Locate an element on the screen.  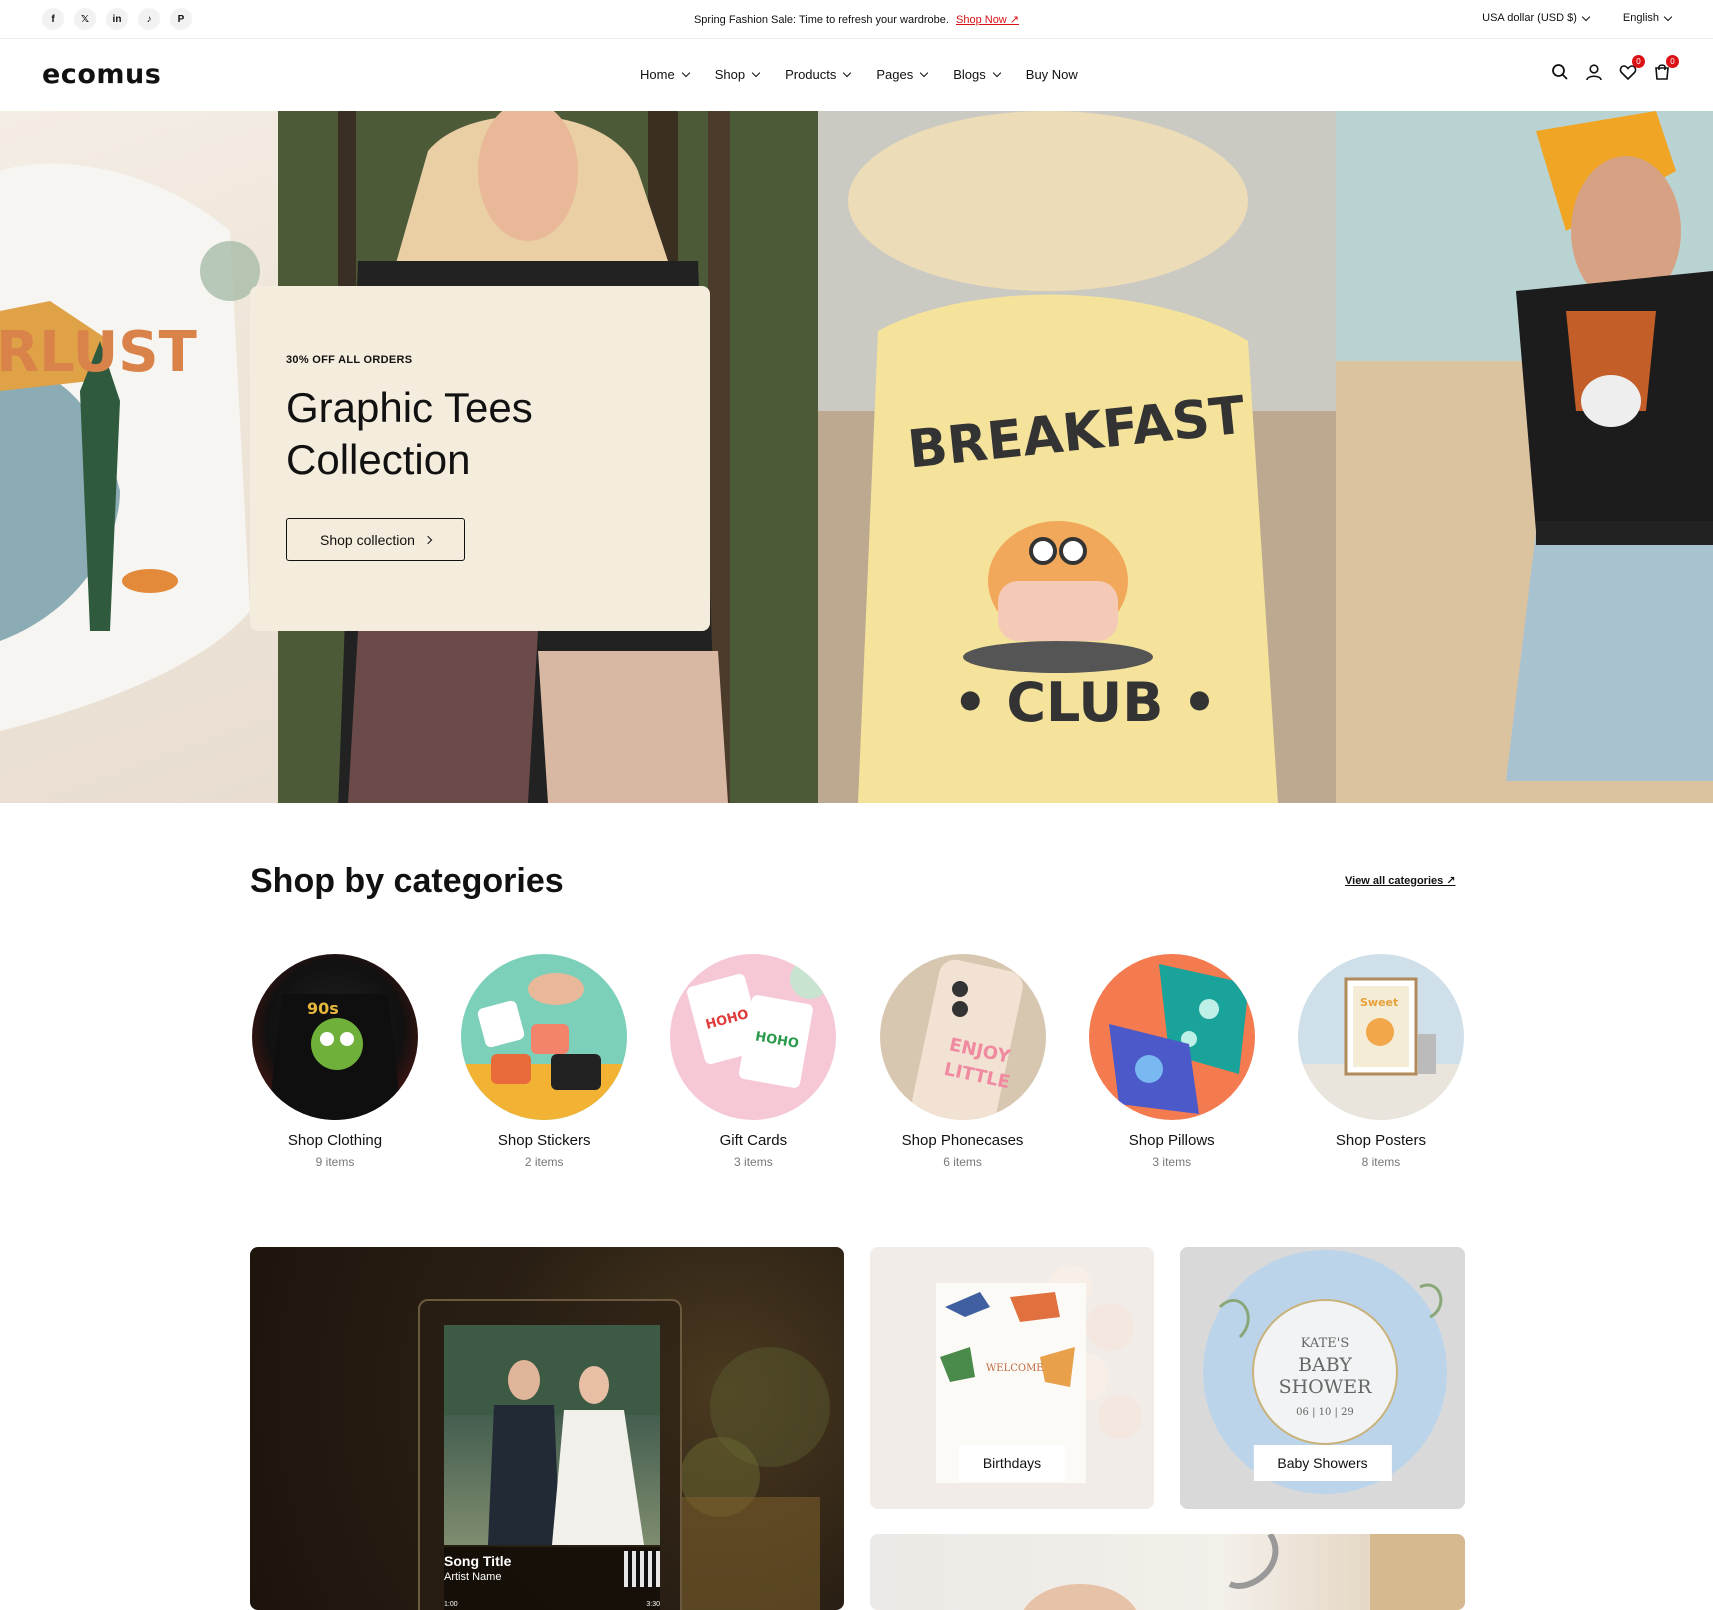
wedding-photo is located at coordinates (552, 1435).